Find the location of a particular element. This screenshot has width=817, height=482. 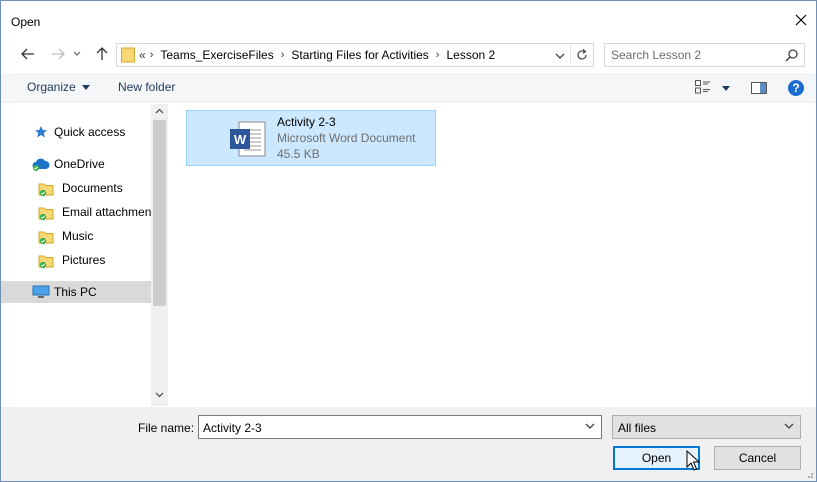

word-document-icon: W is located at coordinates (248, 139).